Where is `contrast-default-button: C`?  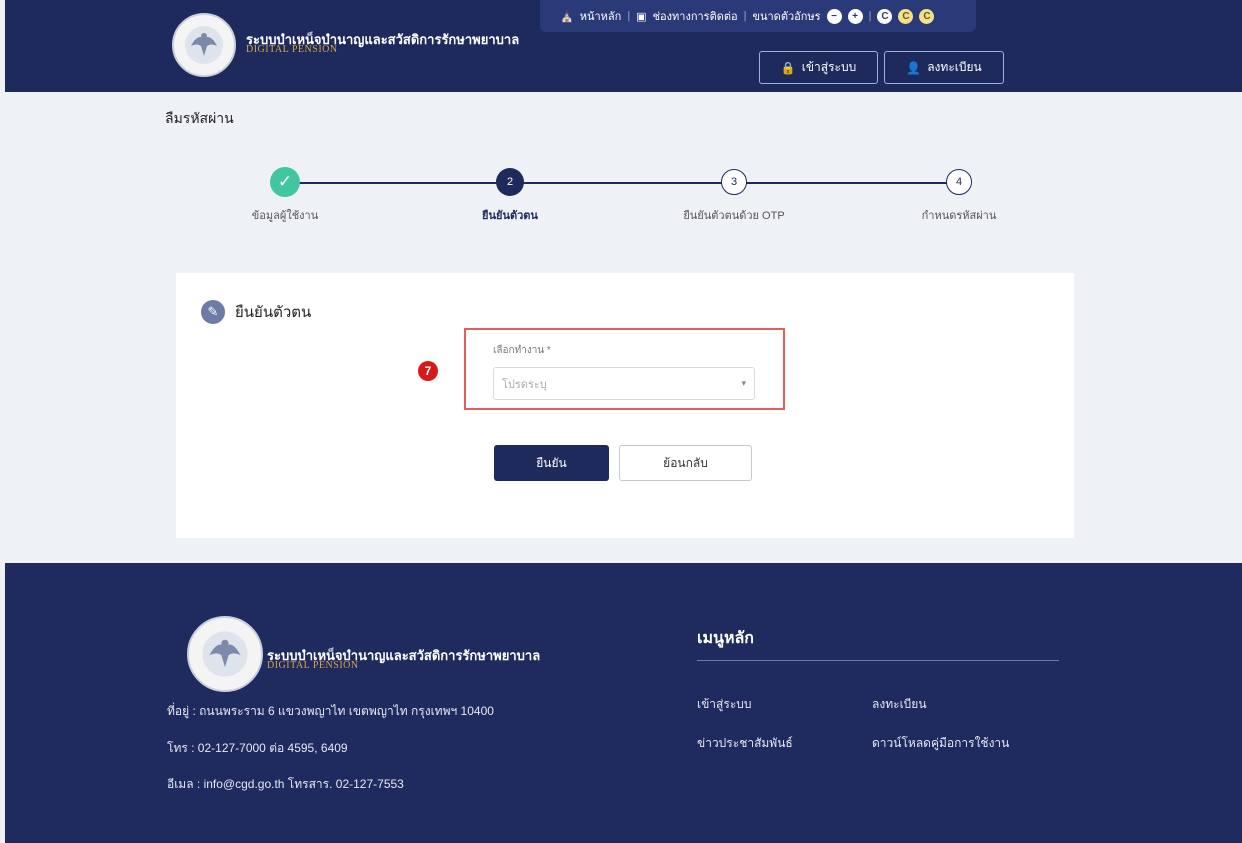 contrast-default-button: C is located at coordinates (885, 16).